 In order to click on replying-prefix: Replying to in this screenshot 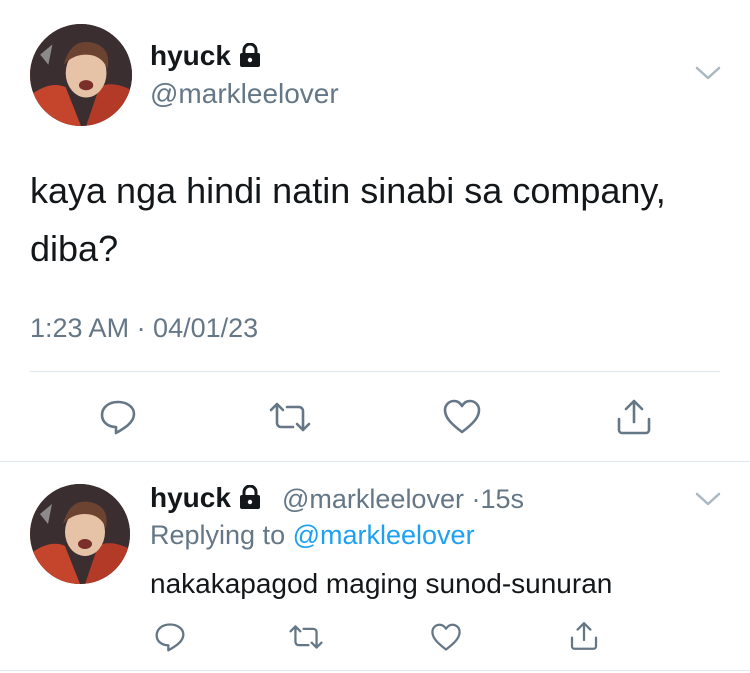, I will do `click(218, 535)`.